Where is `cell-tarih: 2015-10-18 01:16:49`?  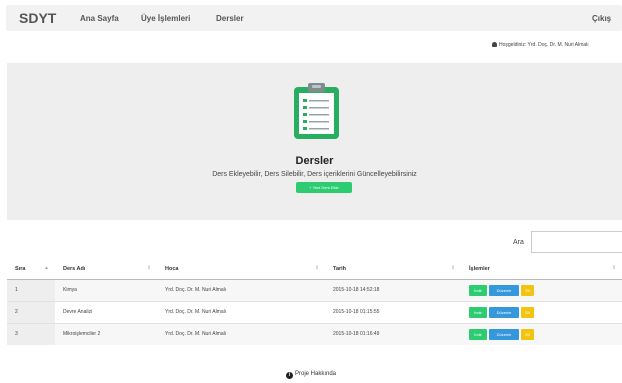
cell-tarih: 2015-10-18 01:16:49 is located at coordinates (393, 333).